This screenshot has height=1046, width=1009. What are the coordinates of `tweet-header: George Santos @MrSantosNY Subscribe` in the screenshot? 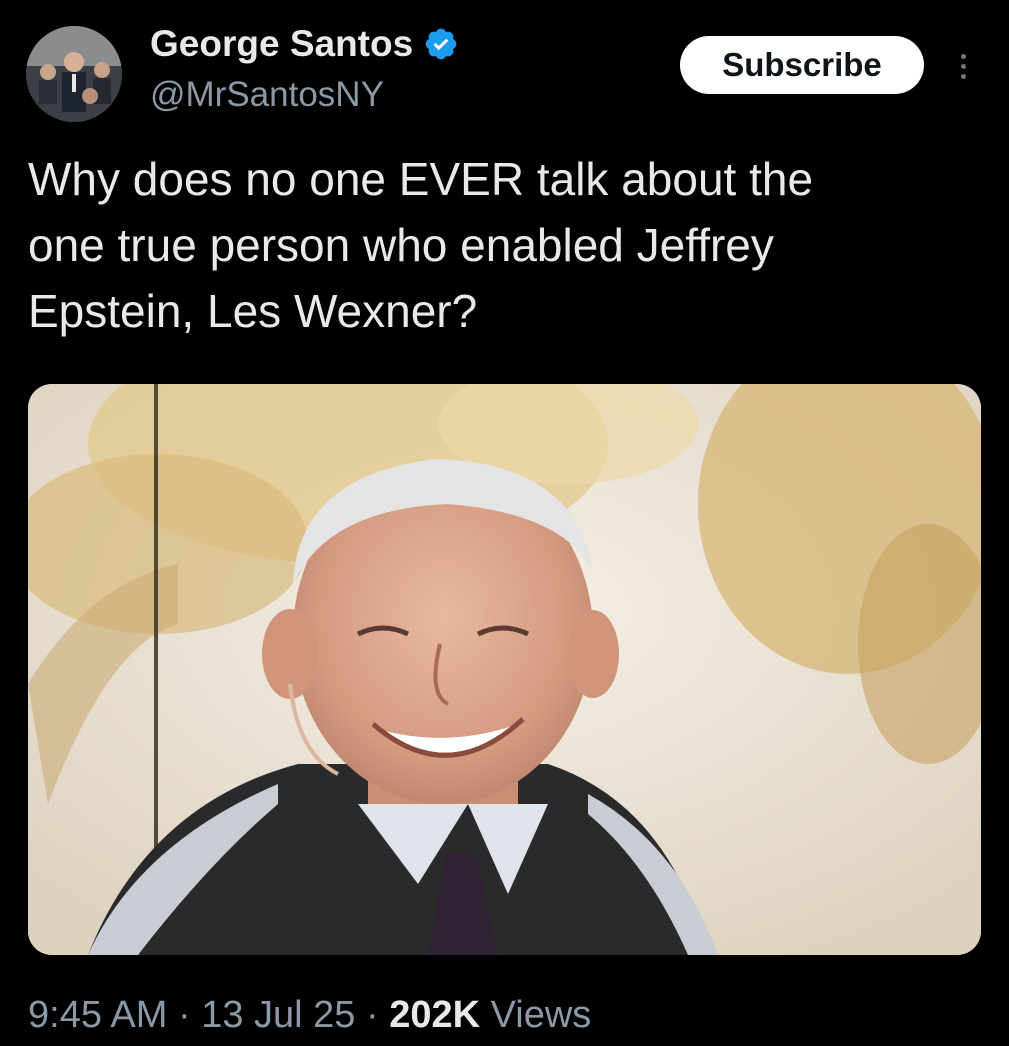 It's located at (504, 65).